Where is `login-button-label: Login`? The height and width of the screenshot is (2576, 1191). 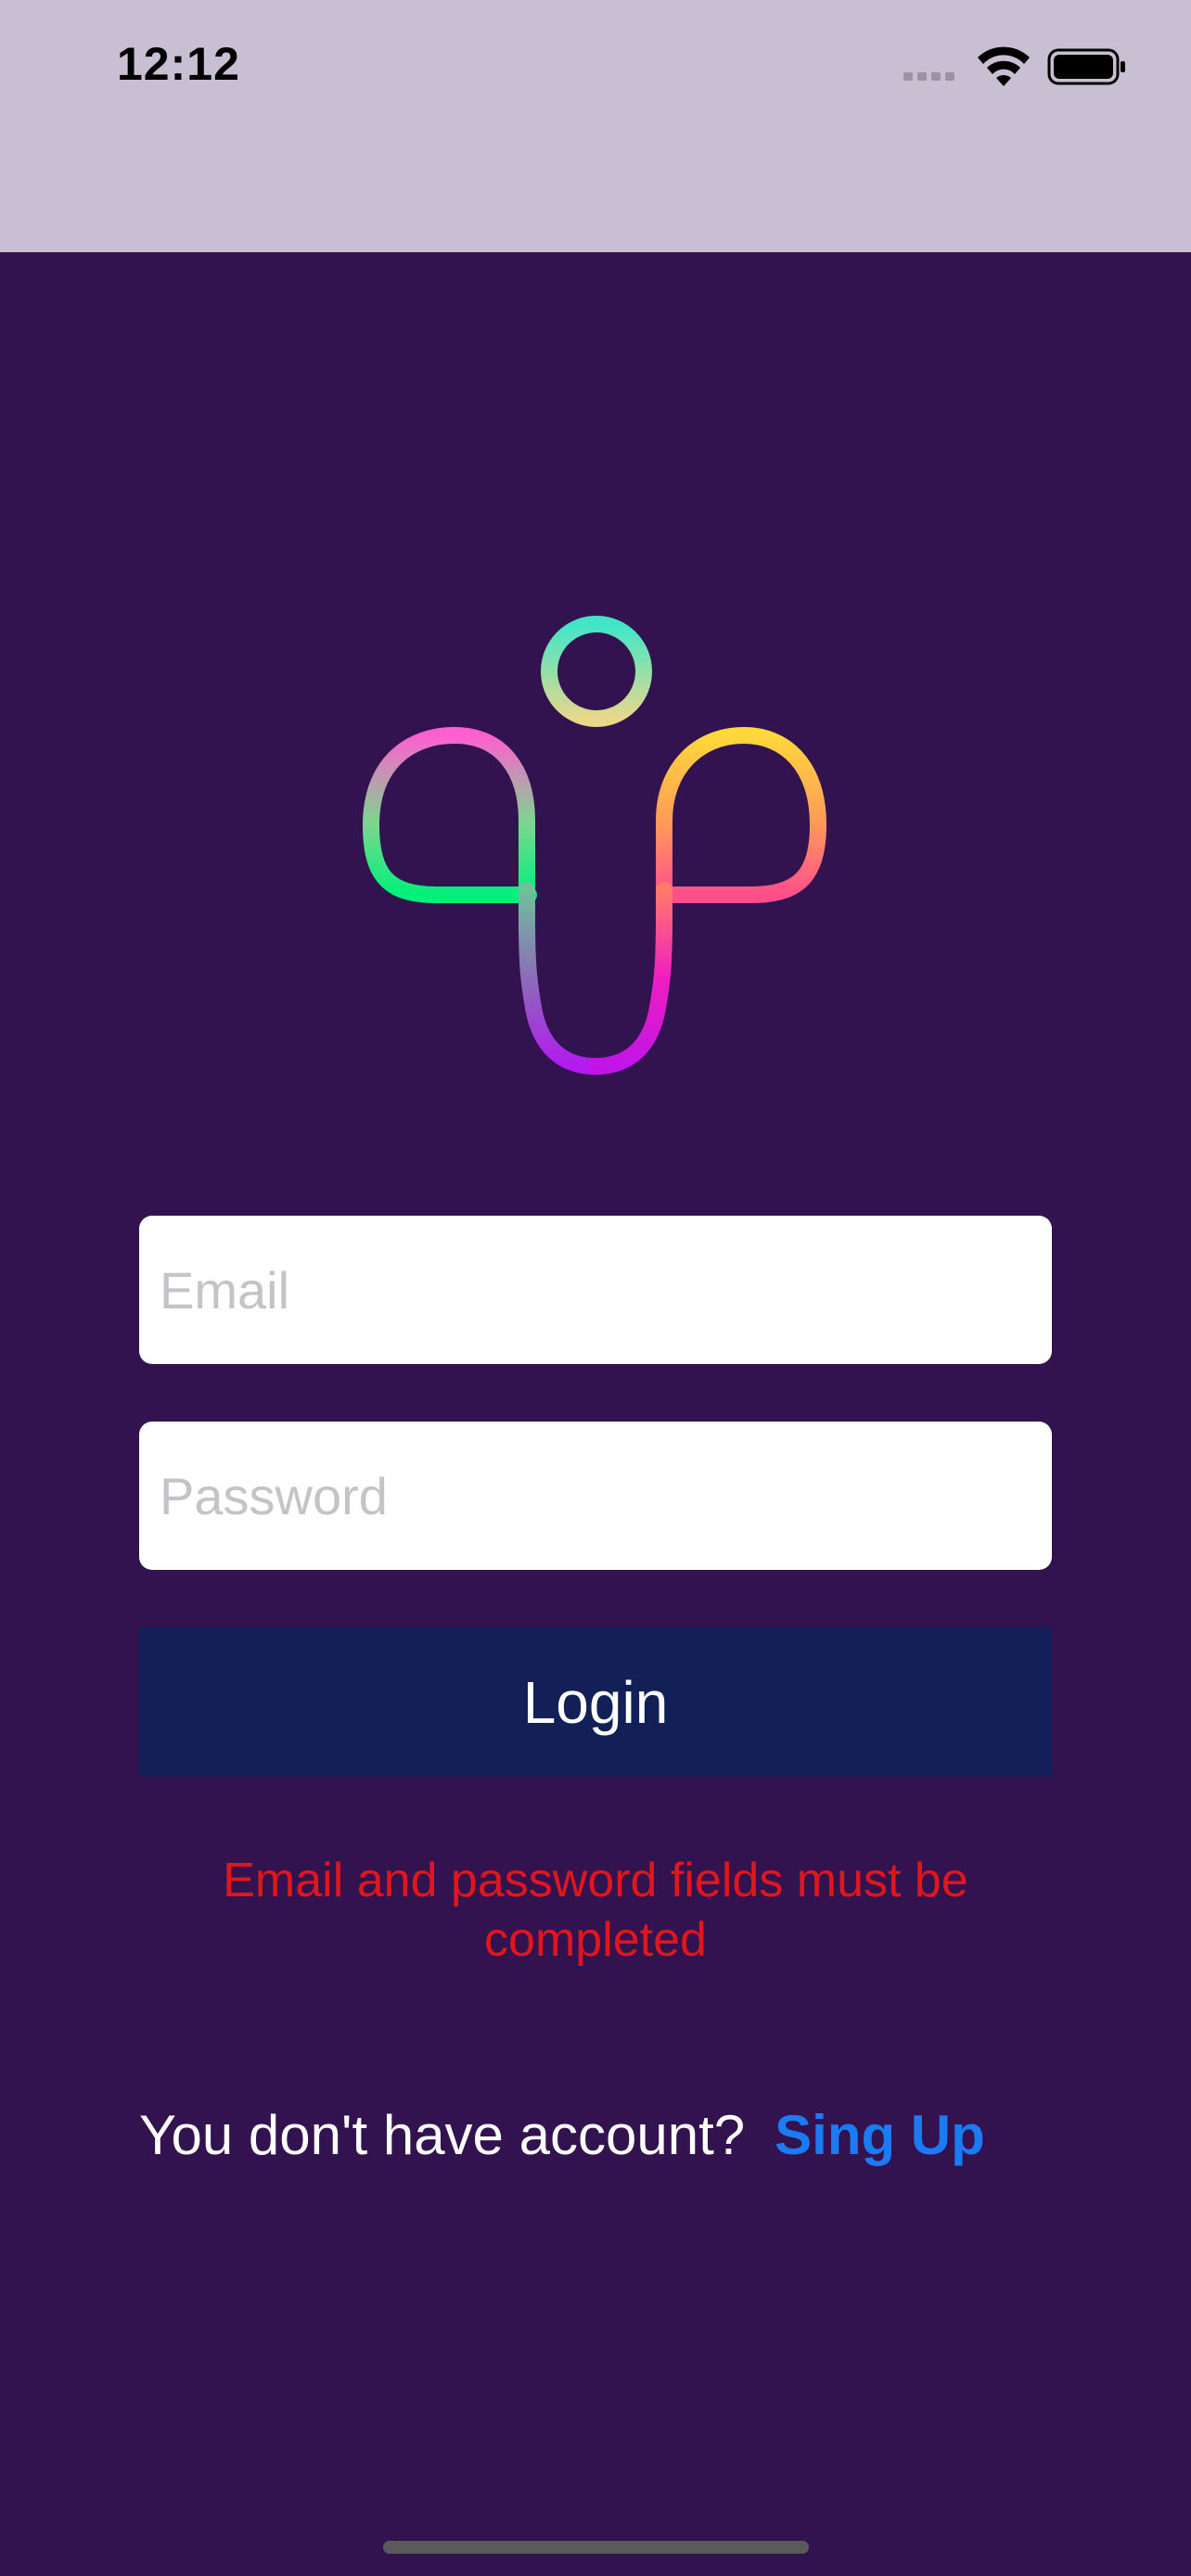
login-button-label: Login is located at coordinates (595, 1702).